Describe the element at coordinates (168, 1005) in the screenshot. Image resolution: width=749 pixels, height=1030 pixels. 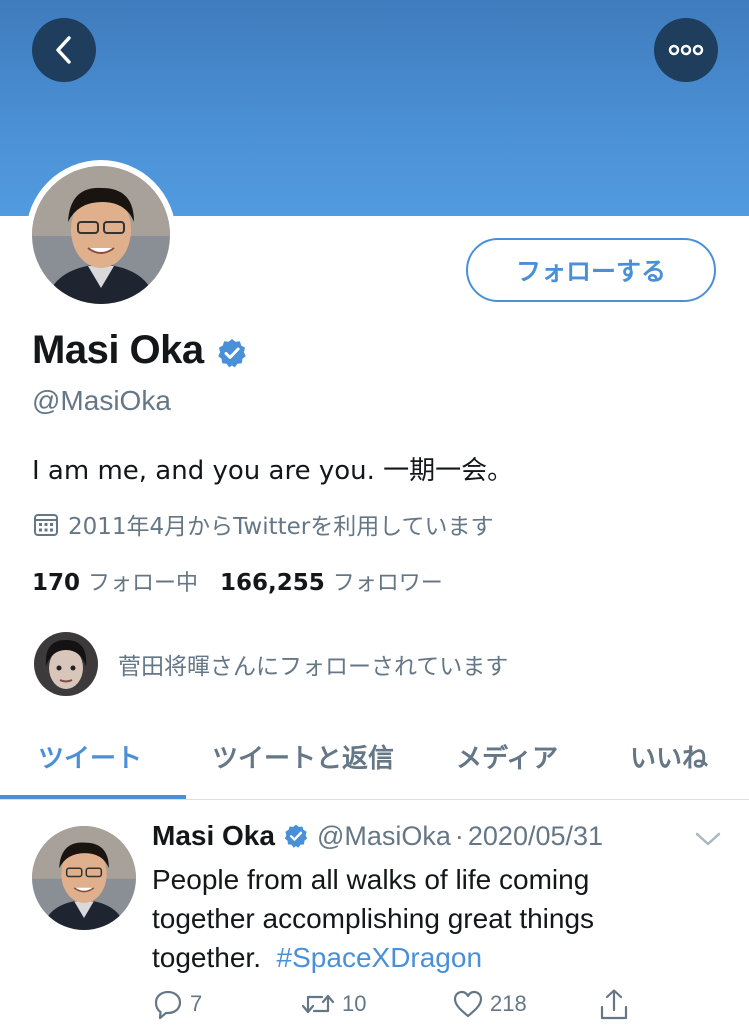
I see `reply-icon` at that location.